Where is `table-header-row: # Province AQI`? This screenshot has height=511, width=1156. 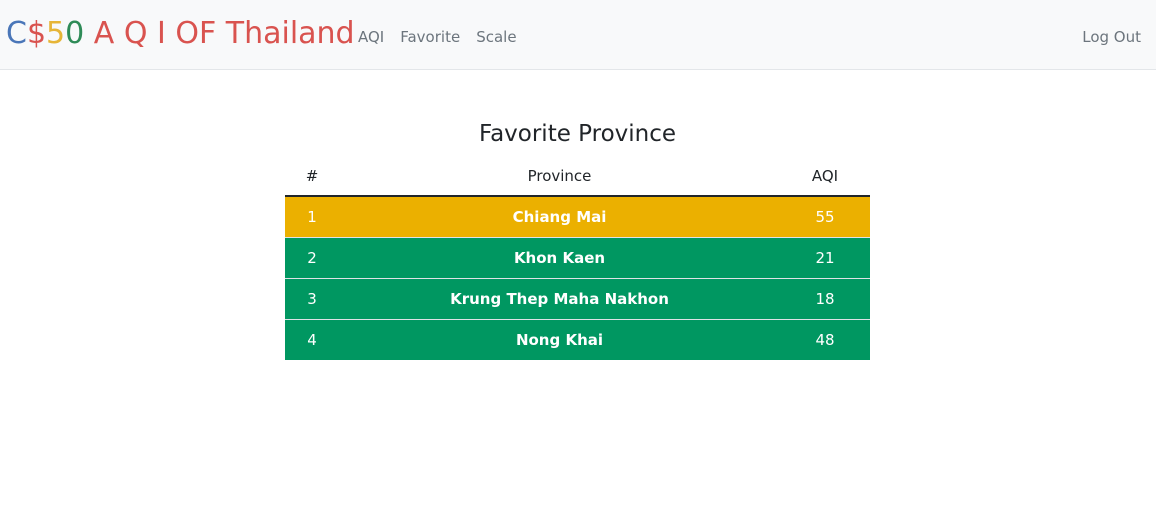 table-header-row: # Province AQI is located at coordinates (577, 176).